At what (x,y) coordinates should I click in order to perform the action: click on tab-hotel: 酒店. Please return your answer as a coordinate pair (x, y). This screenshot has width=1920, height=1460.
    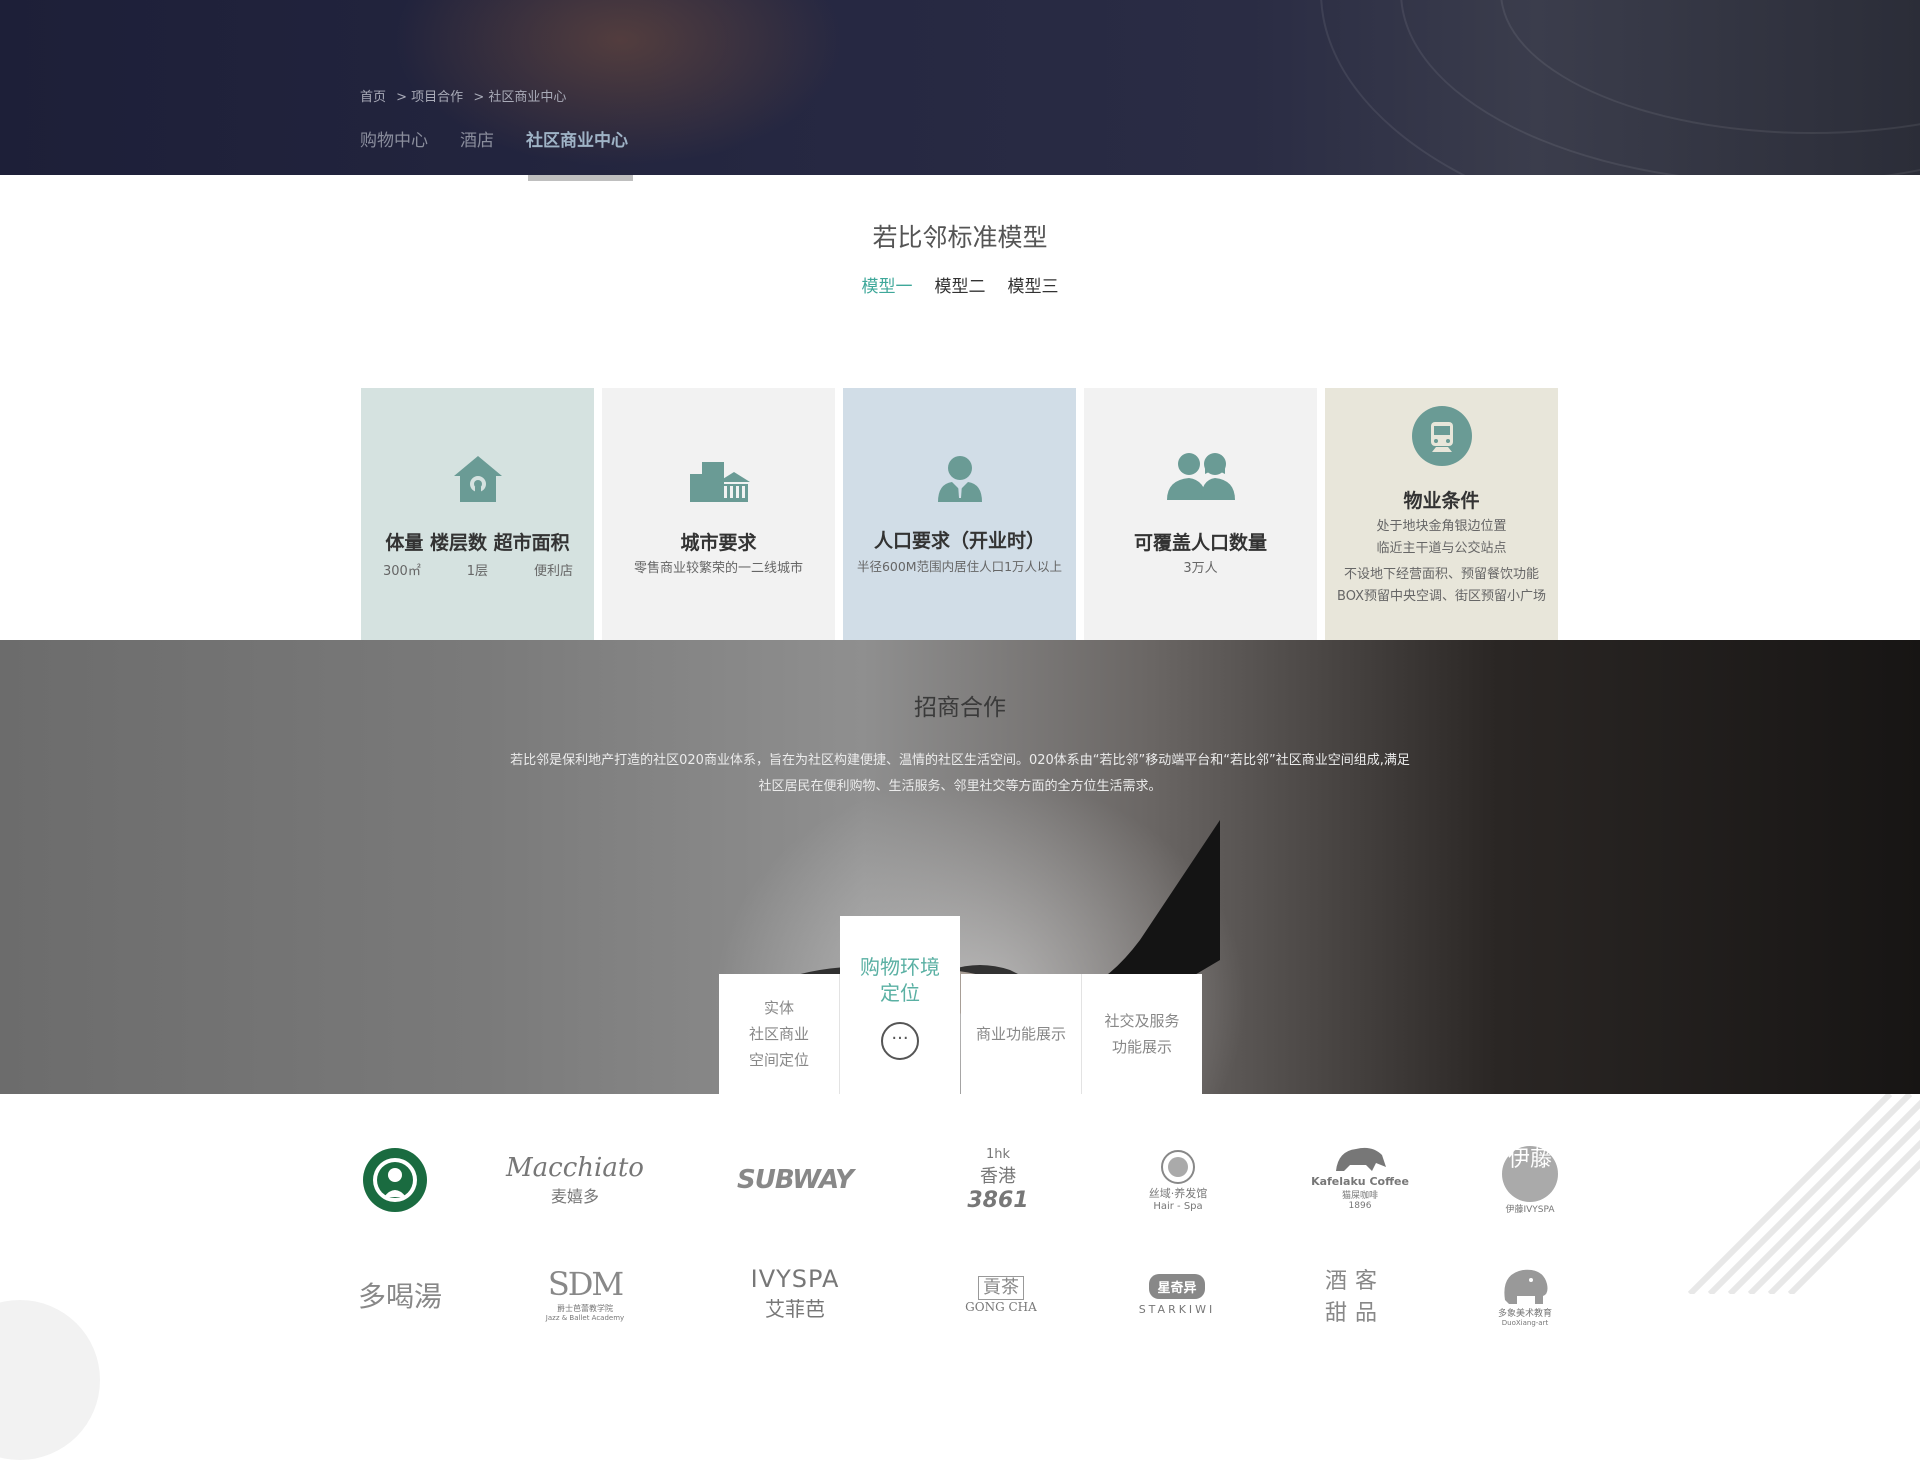
    Looking at the image, I should click on (477, 147).